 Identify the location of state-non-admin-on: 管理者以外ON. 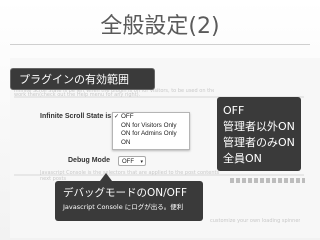
(259, 126).